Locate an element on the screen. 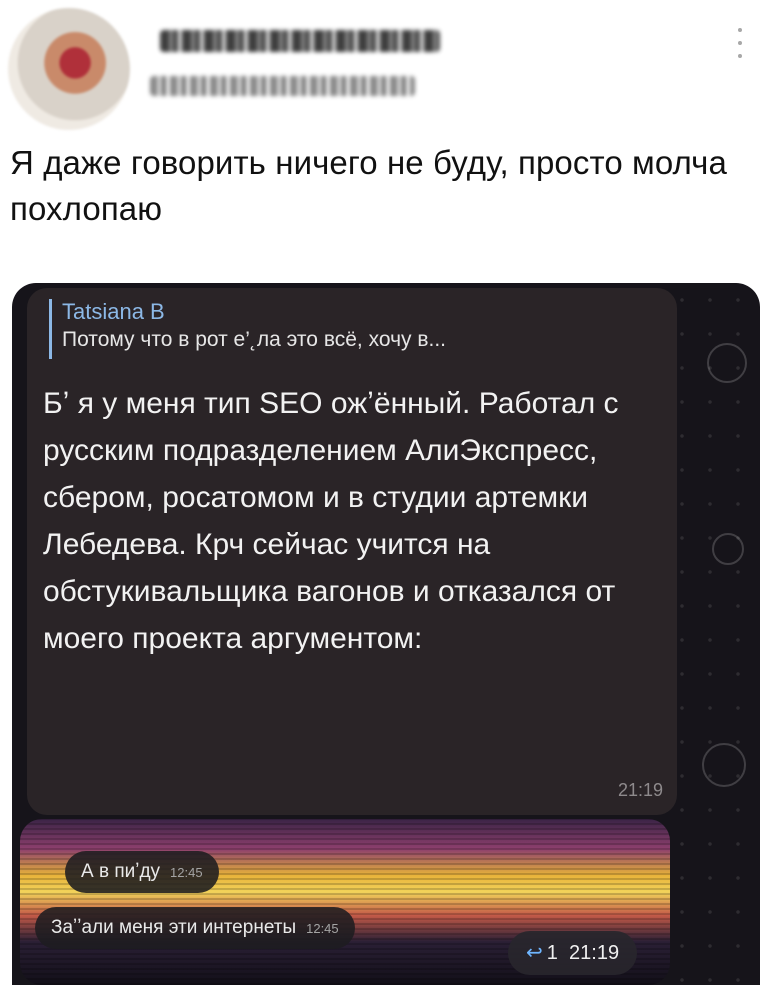 Image resolution: width=771 pixels, height=985 pixels. post-header is located at coordinates (385, 67).